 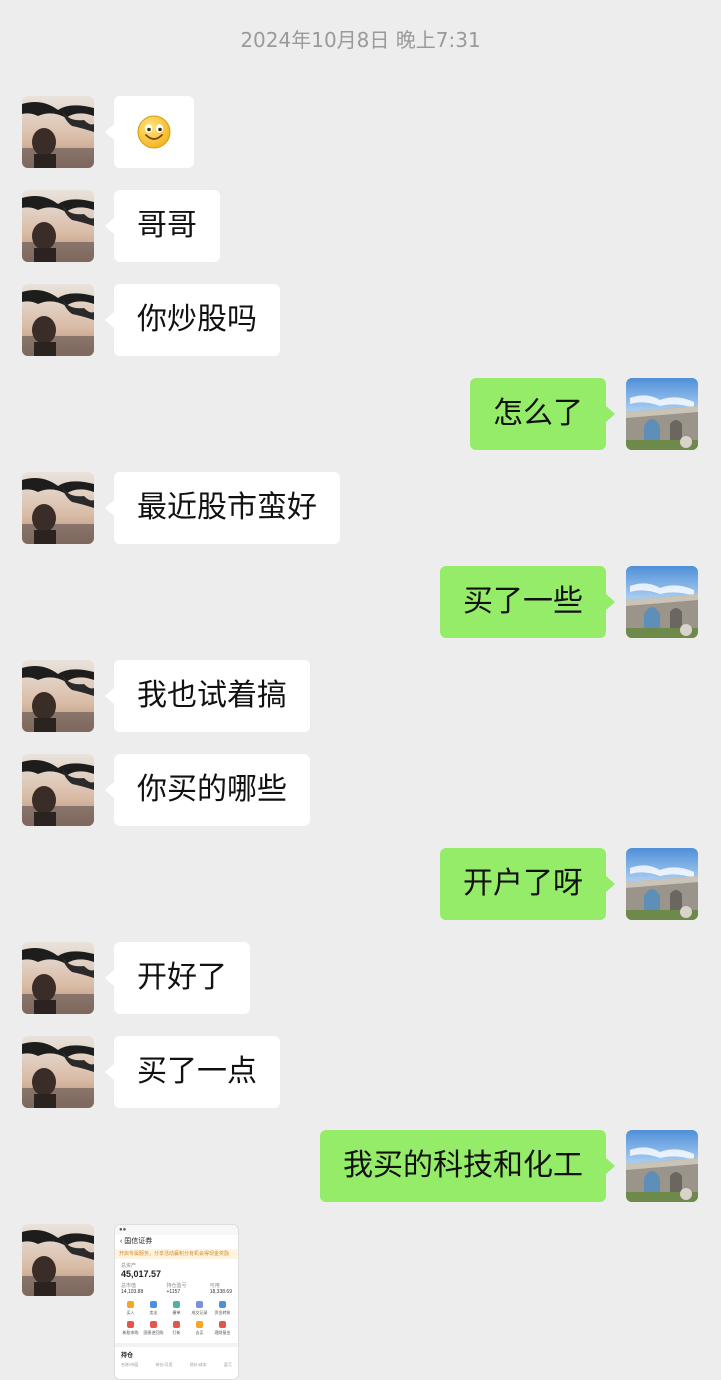 I want to click on thumb-col-header: 持仓/可用, so click(x=164, y=1364).